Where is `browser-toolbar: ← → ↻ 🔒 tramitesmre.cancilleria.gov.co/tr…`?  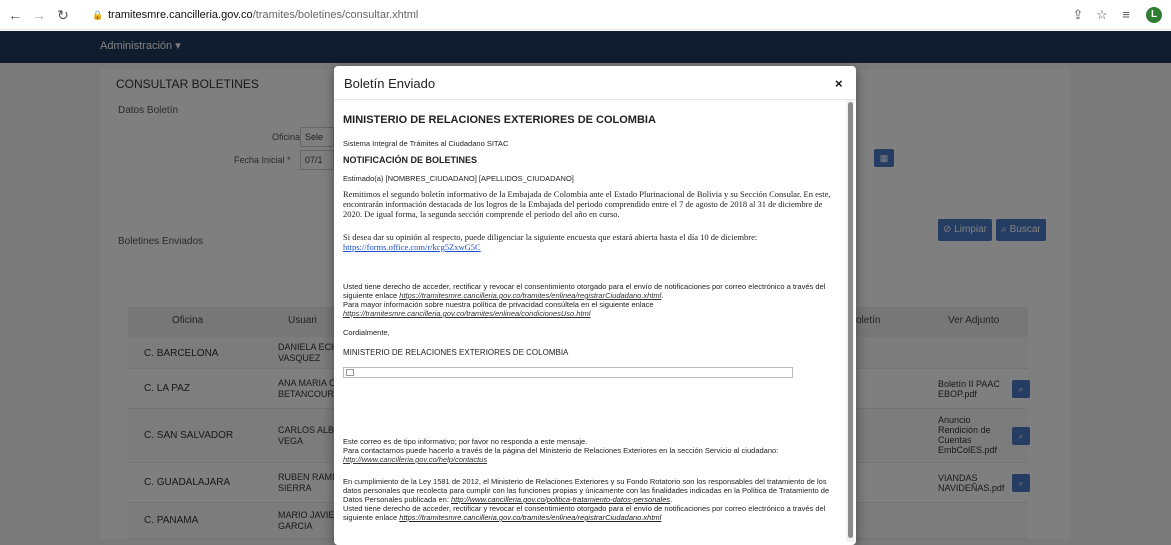 browser-toolbar: ← → ↻ 🔒 tramitesmre.cancilleria.gov.co/tr… is located at coordinates (585, 15).